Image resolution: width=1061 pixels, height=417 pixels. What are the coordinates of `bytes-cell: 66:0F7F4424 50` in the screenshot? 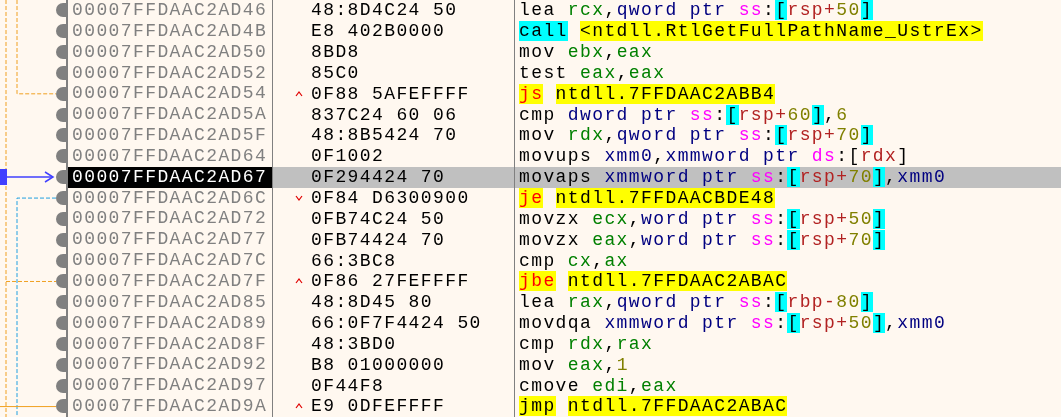 It's located at (396, 323).